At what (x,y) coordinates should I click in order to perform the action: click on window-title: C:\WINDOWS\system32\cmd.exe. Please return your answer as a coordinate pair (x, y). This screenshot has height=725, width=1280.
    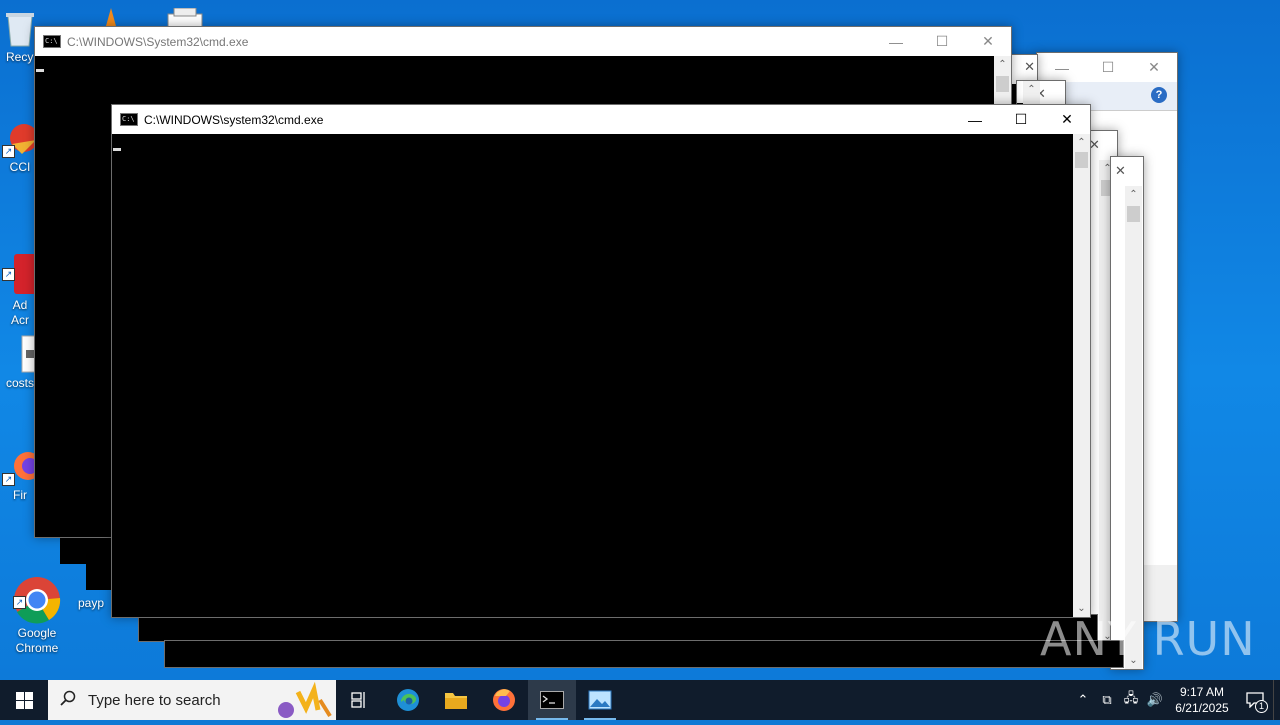
    Looking at the image, I should click on (234, 119).